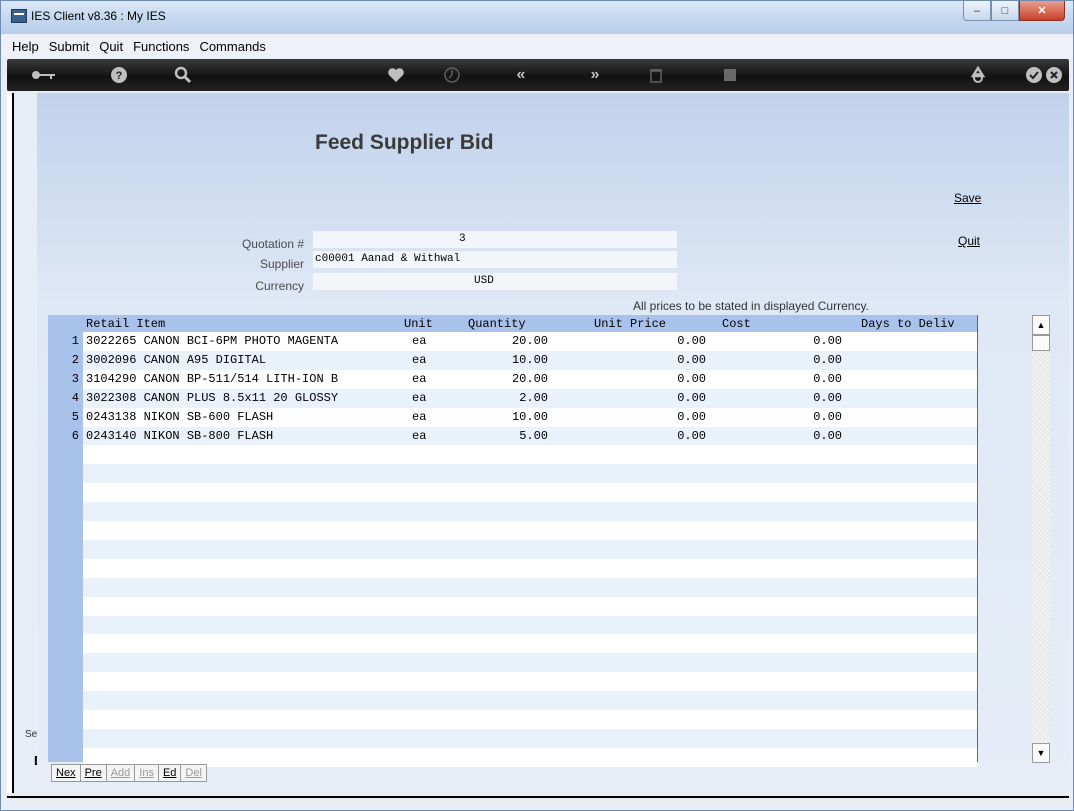  Describe the element at coordinates (521, 75) in the screenshot. I see `rewind-icon: «` at that location.